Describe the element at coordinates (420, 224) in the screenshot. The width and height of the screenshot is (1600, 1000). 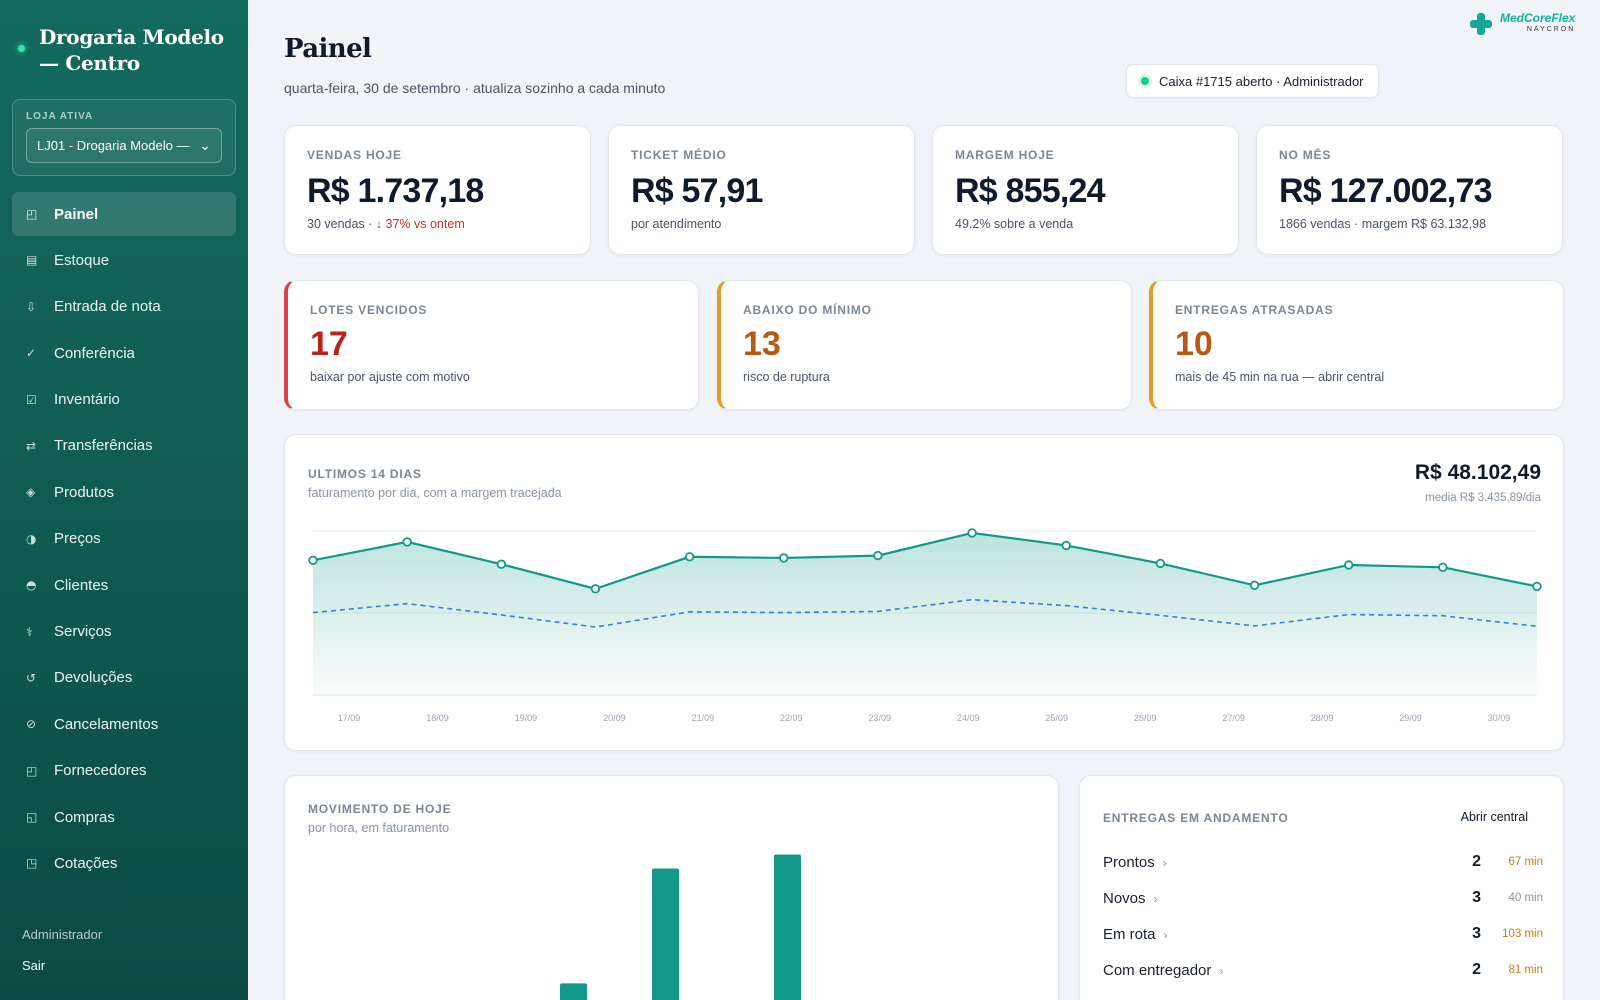
I see `kpi-change-down: ↓ 37% vs ontem` at that location.